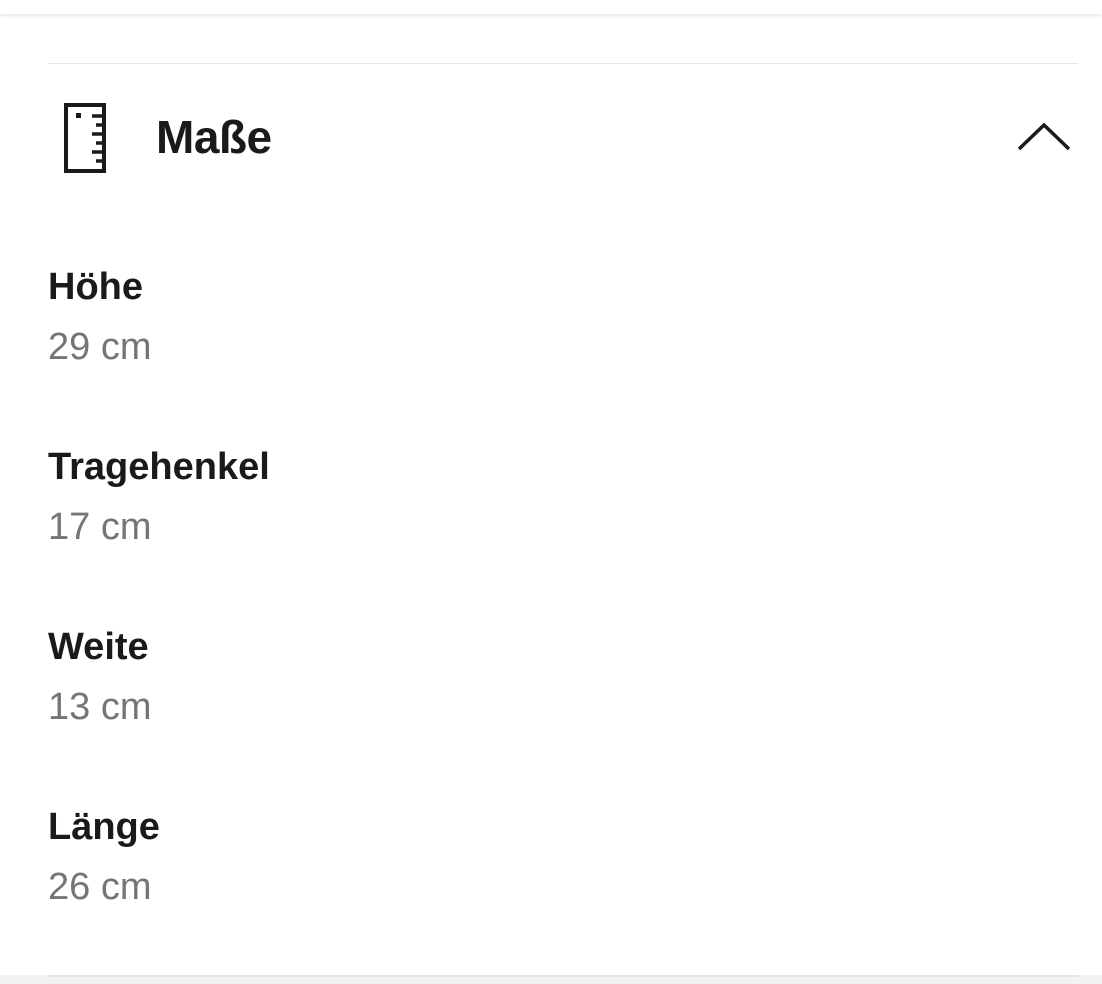  What do you see at coordinates (563, 63) in the screenshot?
I see `section-divider` at bounding box center [563, 63].